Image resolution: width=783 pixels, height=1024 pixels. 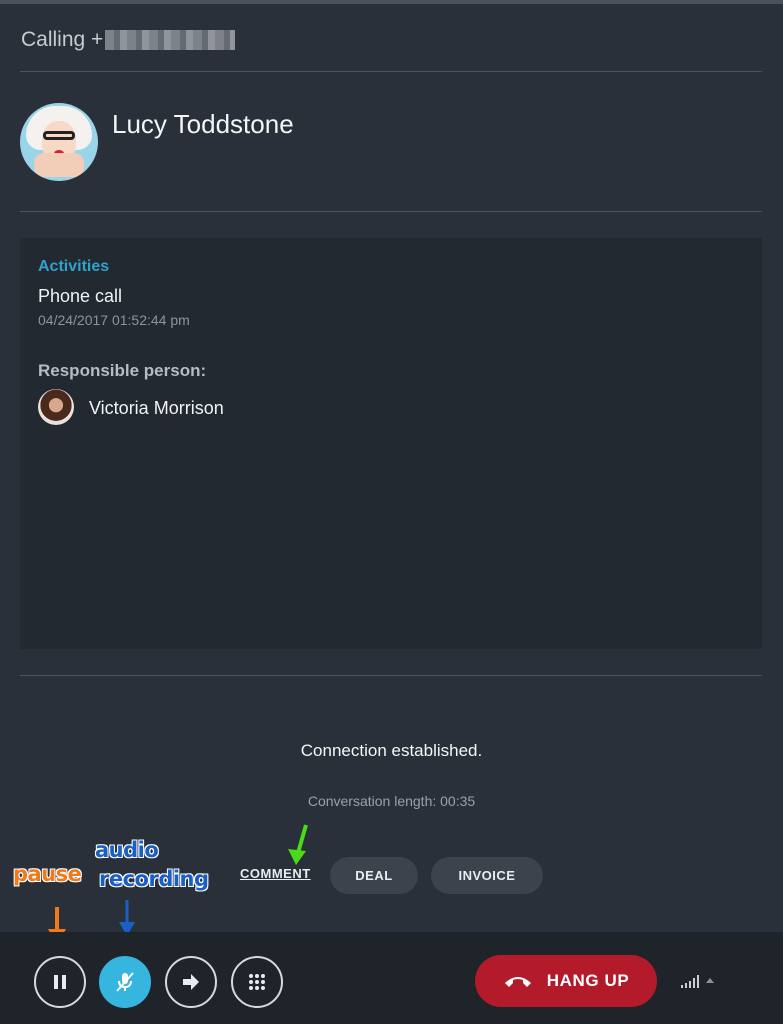 What do you see at coordinates (374, 875) in the screenshot?
I see `deal-button: DEAL` at bounding box center [374, 875].